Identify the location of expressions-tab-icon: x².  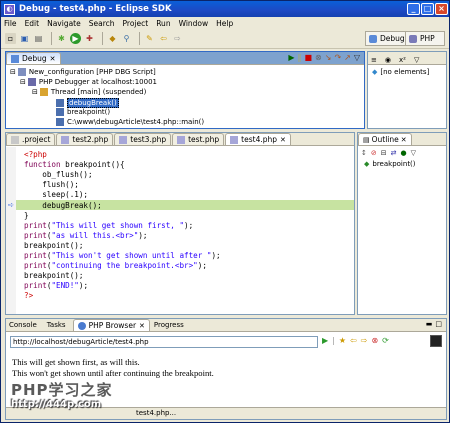
(402, 60).